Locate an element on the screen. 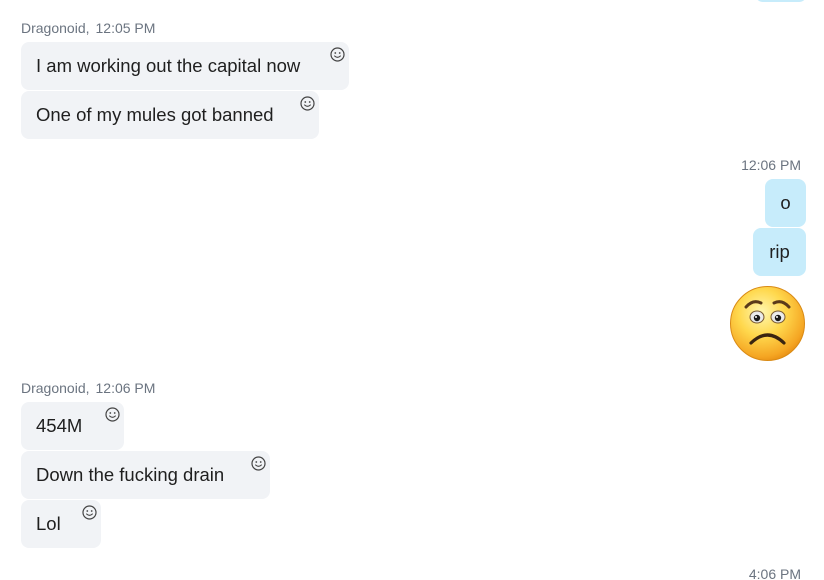  message-text: I am working out the capital now is located at coordinates (168, 65).